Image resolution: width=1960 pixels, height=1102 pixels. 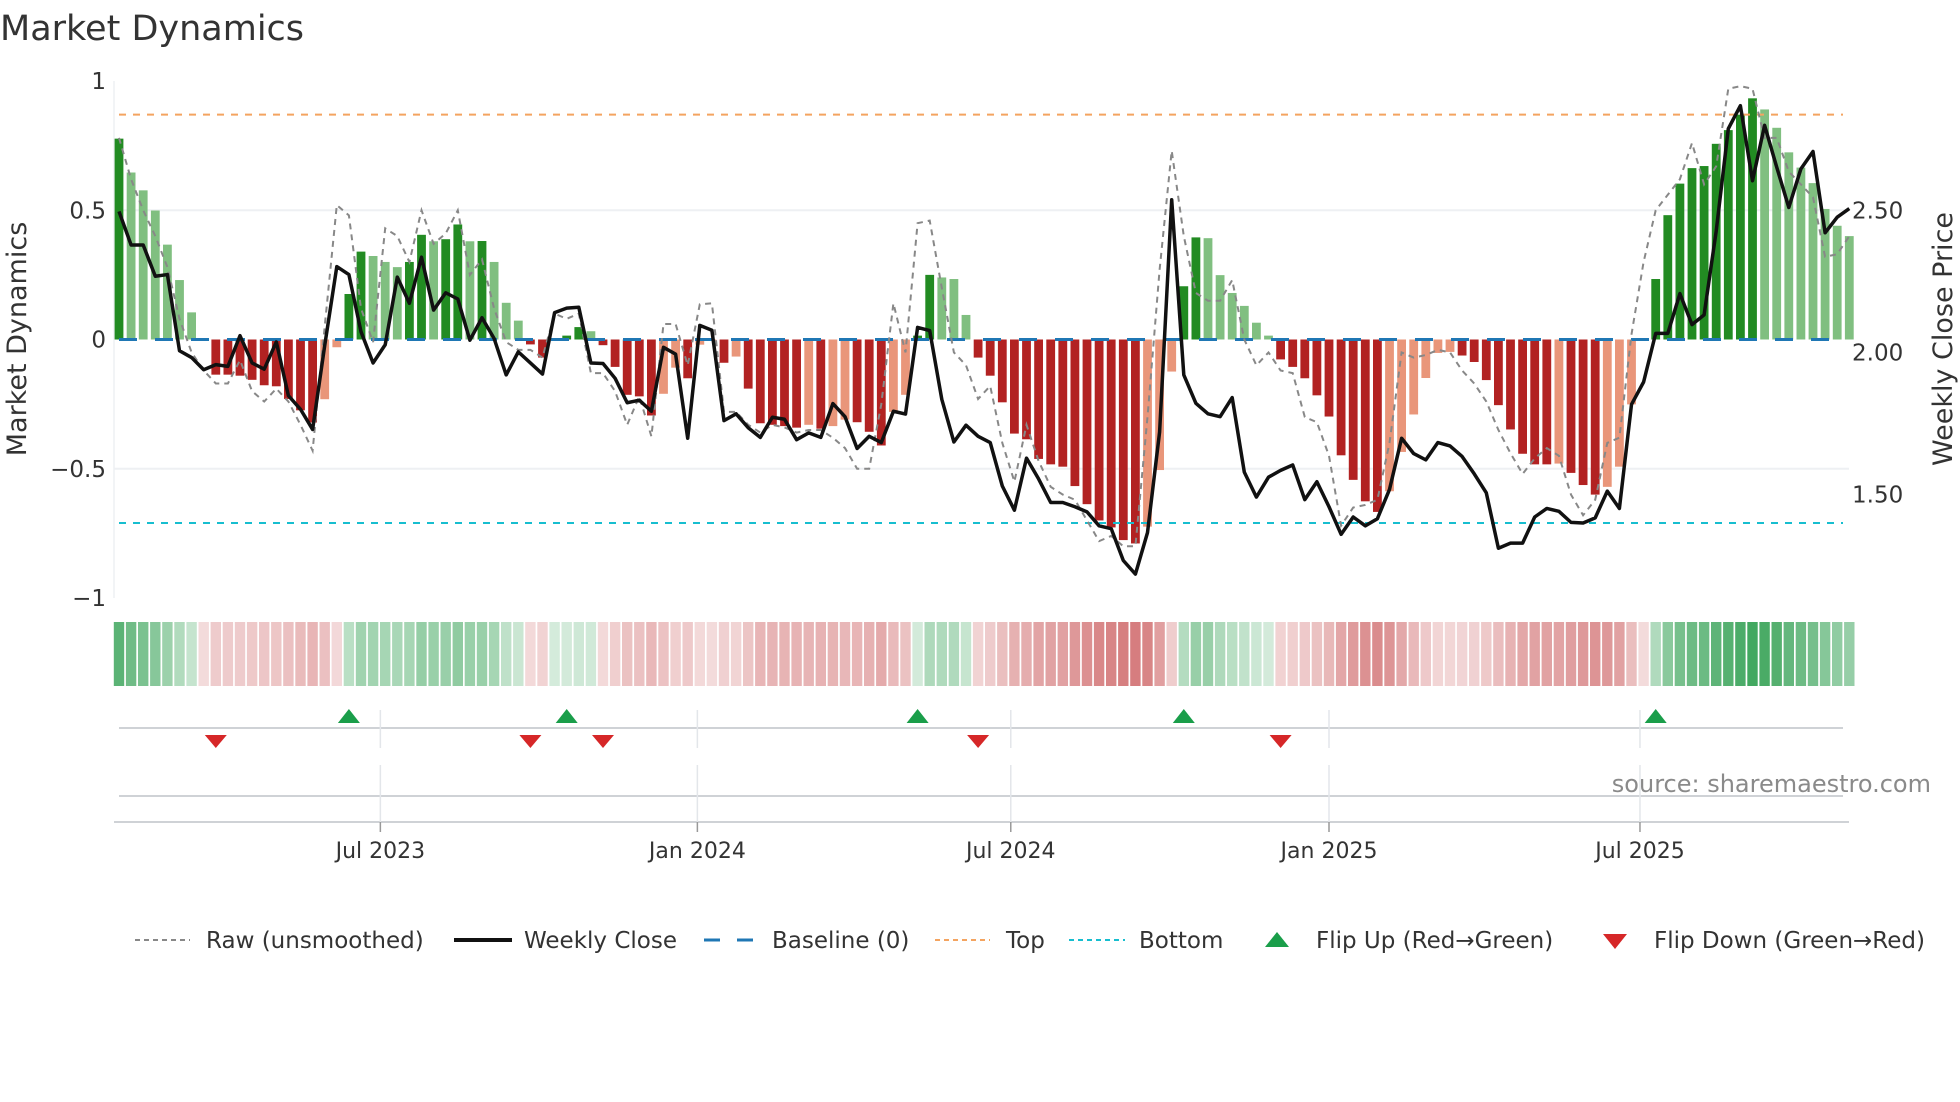 I want to click on legend-label: Bottom, so click(x=1181, y=941).